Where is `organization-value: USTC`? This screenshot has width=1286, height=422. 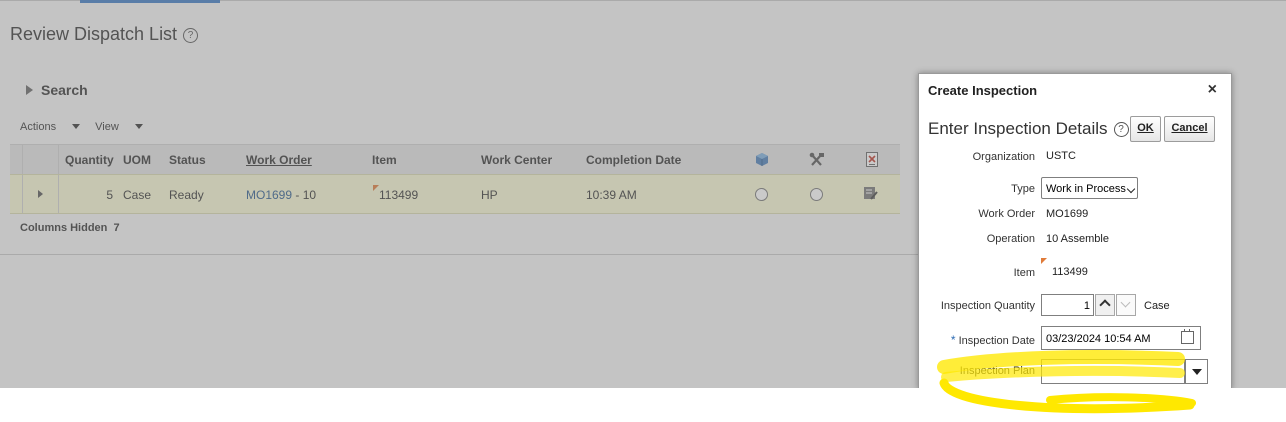 organization-value: USTC is located at coordinates (1061, 156).